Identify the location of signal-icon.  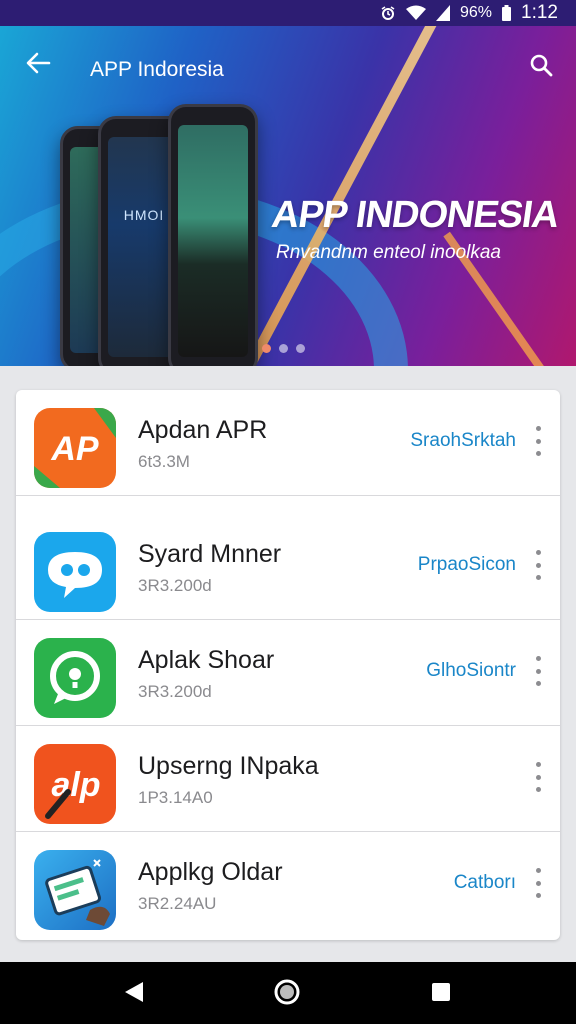
(442, 13).